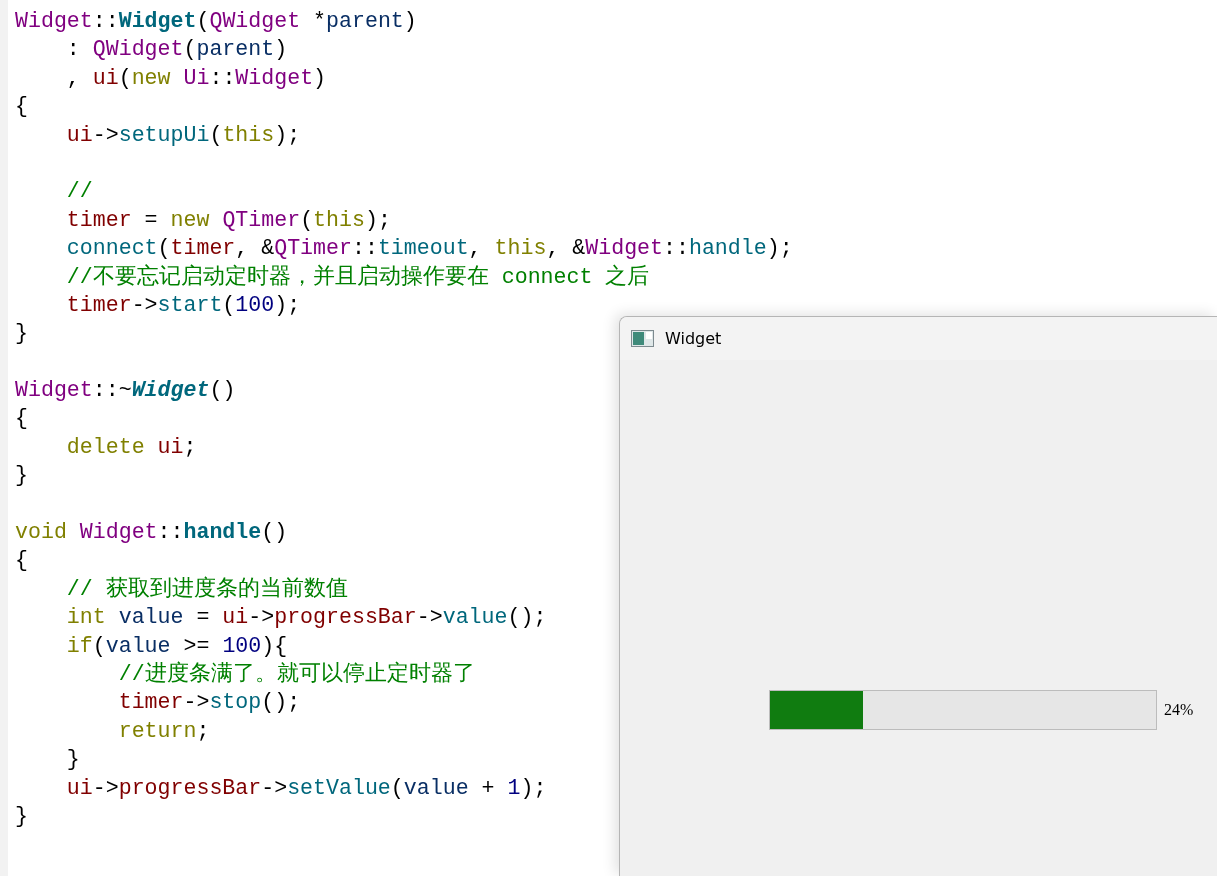  Describe the element at coordinates (306, 618) in the screenshot. I see `code-line: int value = ui->progressBar->value();` at that location.